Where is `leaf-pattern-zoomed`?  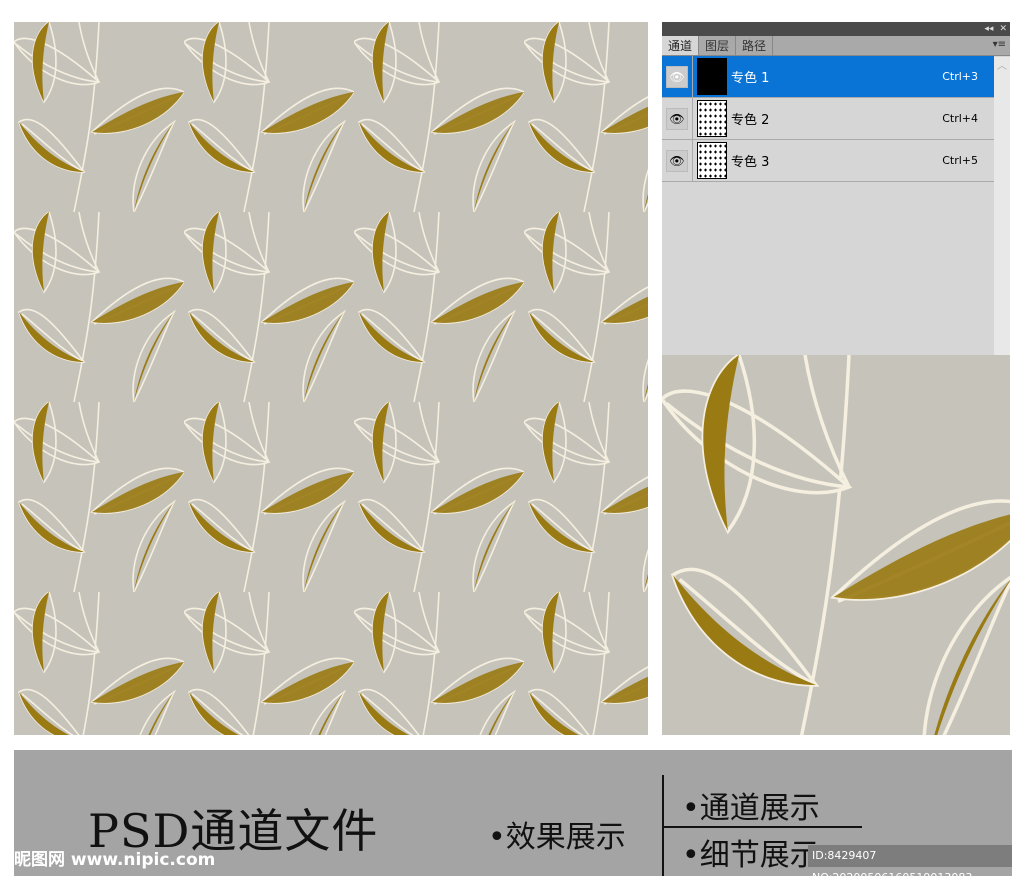
leaf-pattern-zoomed is located at coordinates (836, 545).